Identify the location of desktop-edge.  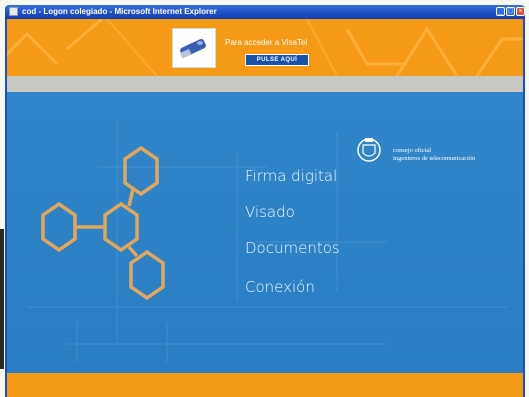
(2, 299).